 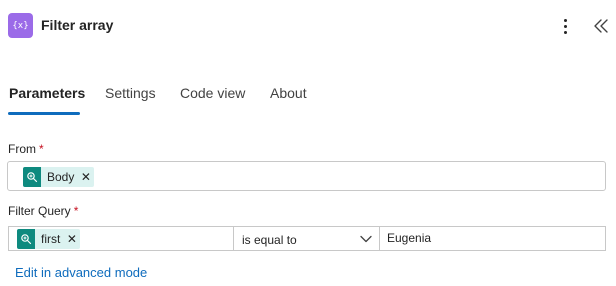 I want to click on filter-query-left-operand: first ✕, so click(x=120, y=238).